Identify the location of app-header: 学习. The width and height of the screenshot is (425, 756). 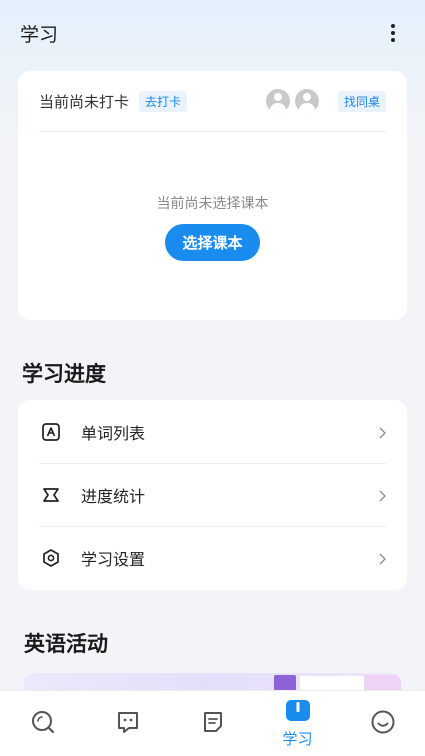
(212, 33).